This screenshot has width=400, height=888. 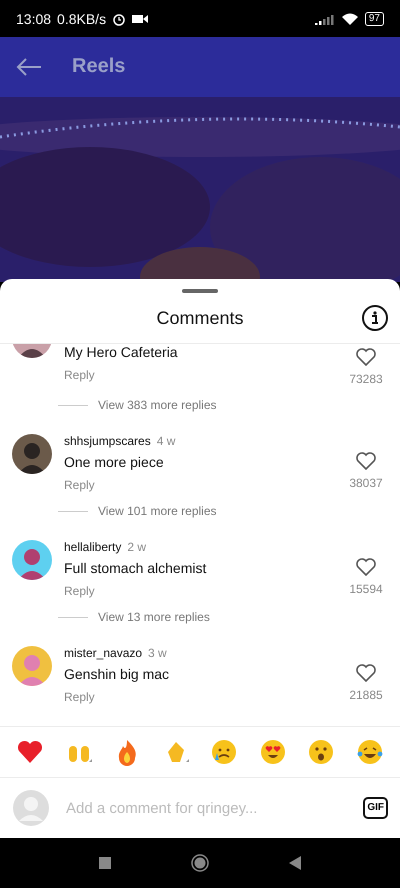 What do you see at coordinates (99, 66) in the screenshot?
I see `screen-title: Reels` at bounding box center [99, 66].